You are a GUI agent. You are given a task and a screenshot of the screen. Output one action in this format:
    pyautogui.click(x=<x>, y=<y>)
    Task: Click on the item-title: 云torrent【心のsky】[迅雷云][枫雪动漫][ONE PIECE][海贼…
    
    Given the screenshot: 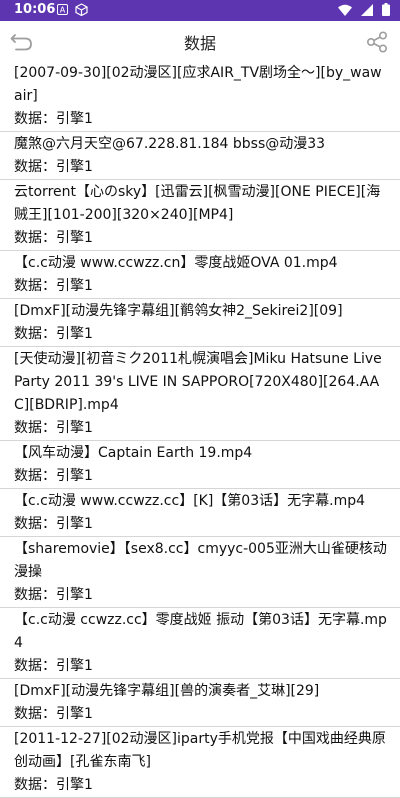 What is the action you would take?
    pyautogui.click(x=197, y=203)
    